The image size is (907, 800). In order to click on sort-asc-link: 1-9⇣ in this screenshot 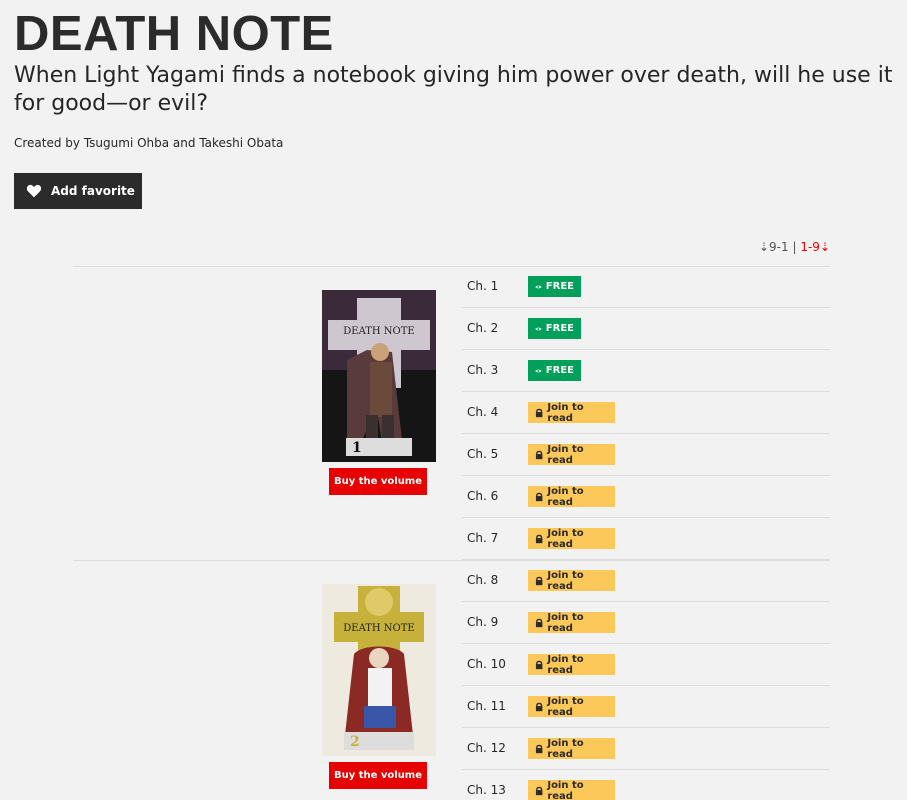, I will do `click(815, 247)`.